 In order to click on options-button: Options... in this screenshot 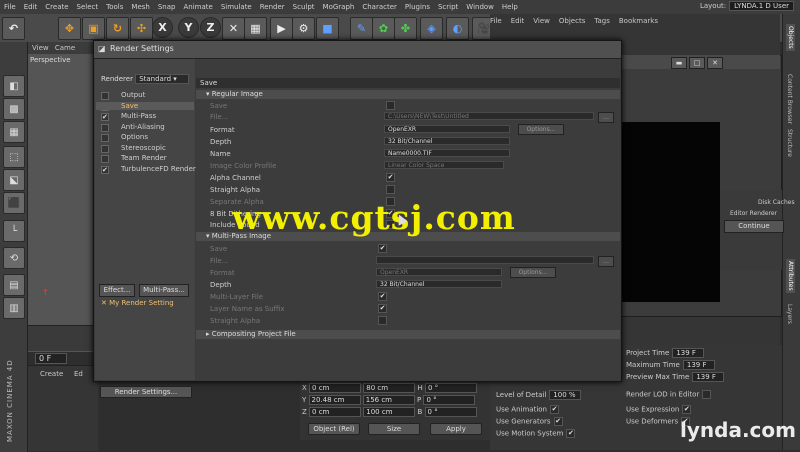, I will do `click(541, 129)`.